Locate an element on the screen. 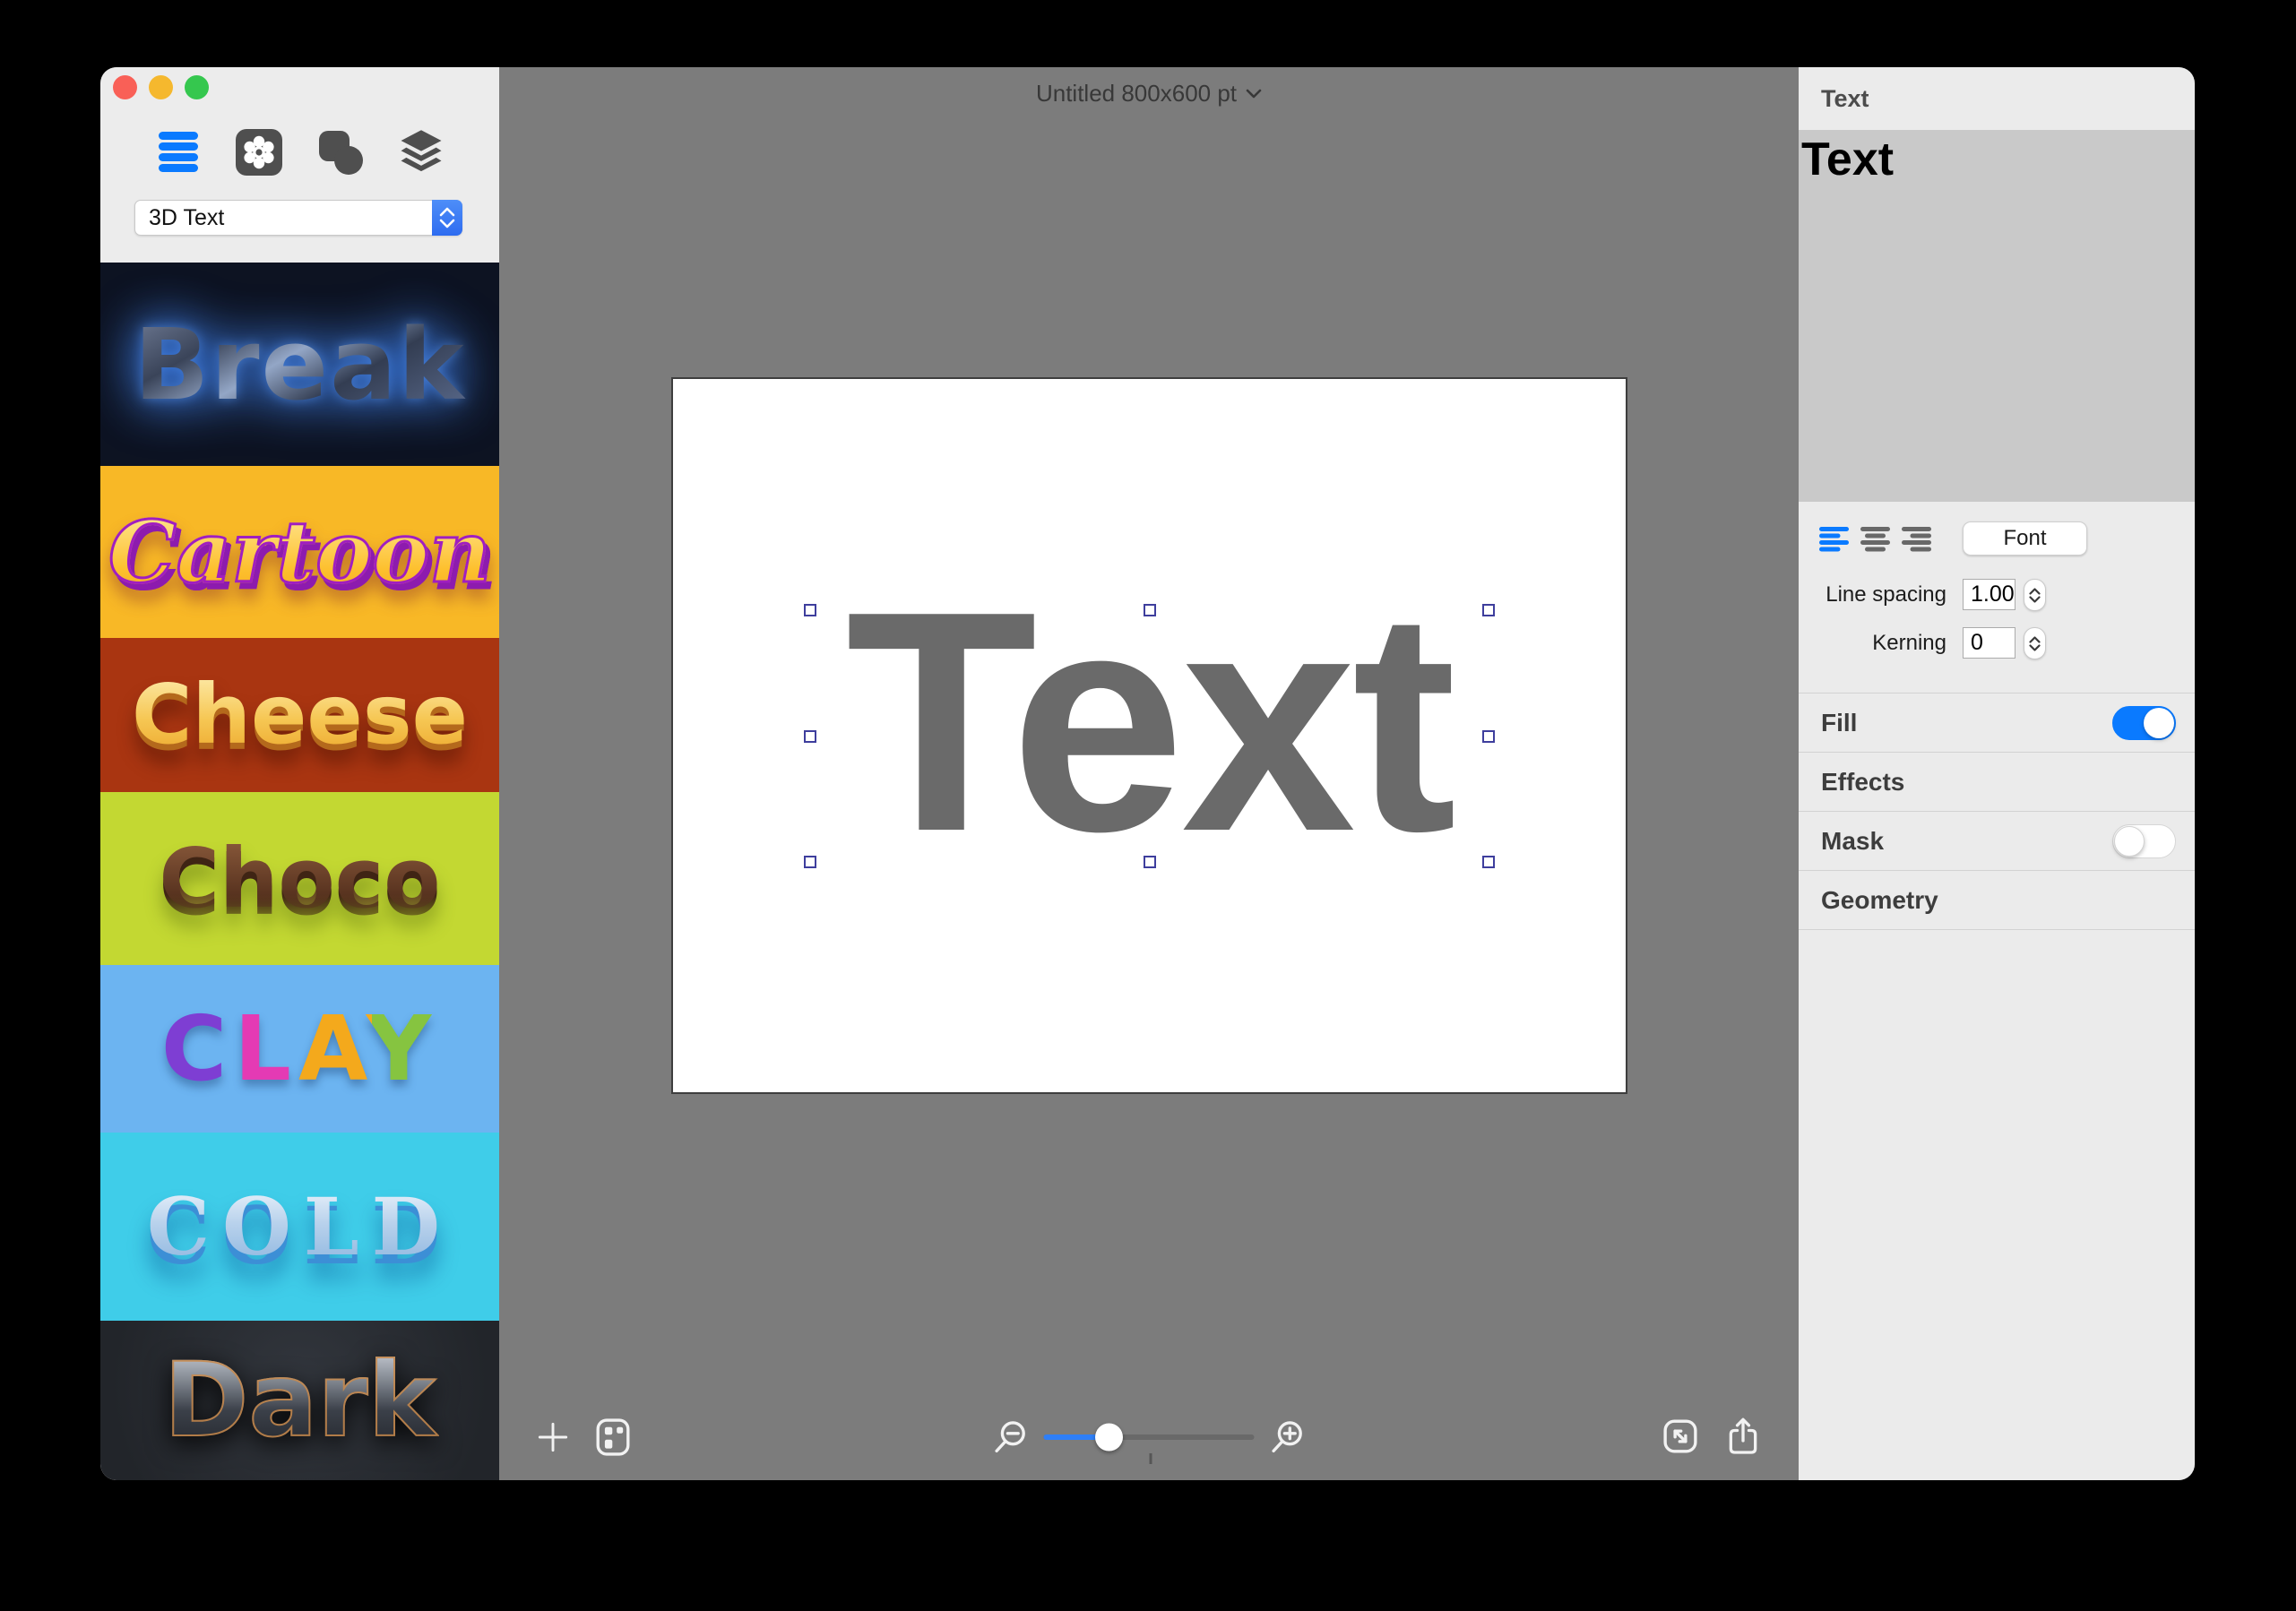 The width and height of the screenshot is (2296, 1611). zoom-slider is located at coordinates (1149, 1440).